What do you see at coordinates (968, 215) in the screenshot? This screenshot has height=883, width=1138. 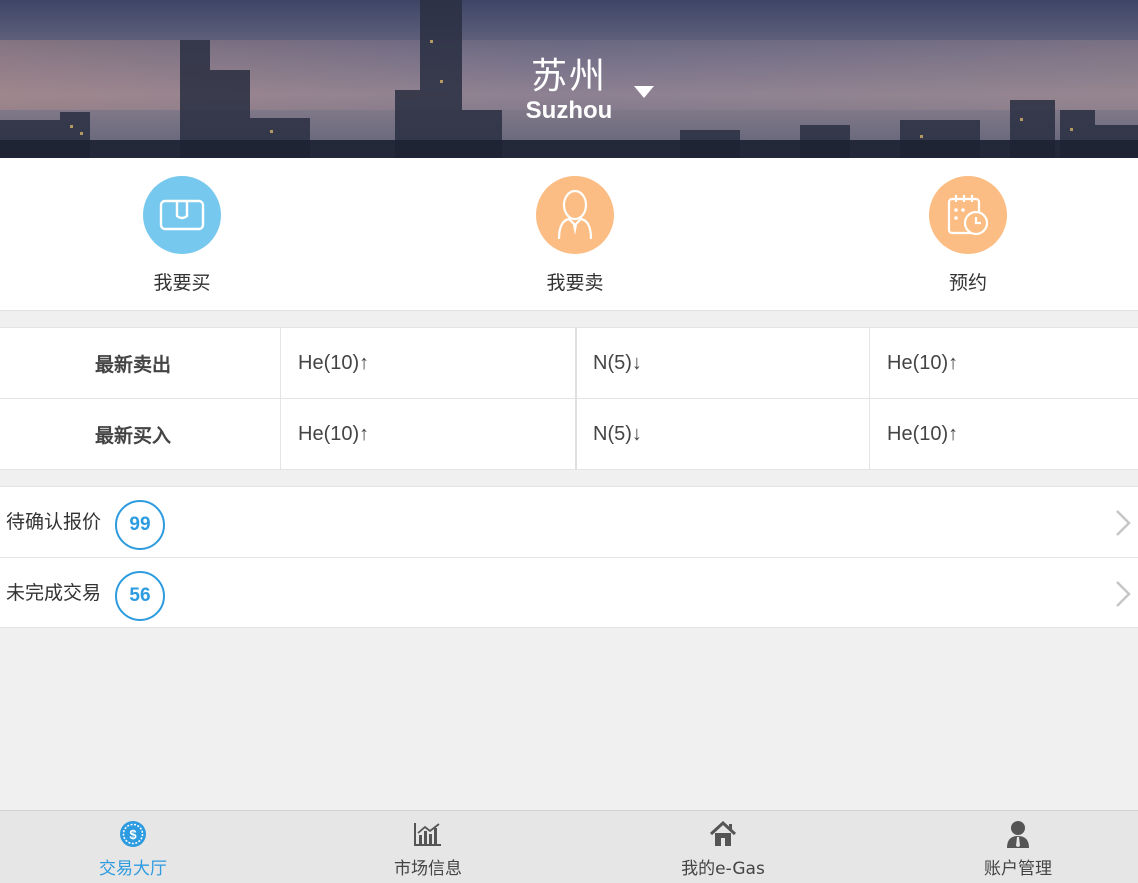 I see `calendar-clock-icon` at bounding box center [968, 215].